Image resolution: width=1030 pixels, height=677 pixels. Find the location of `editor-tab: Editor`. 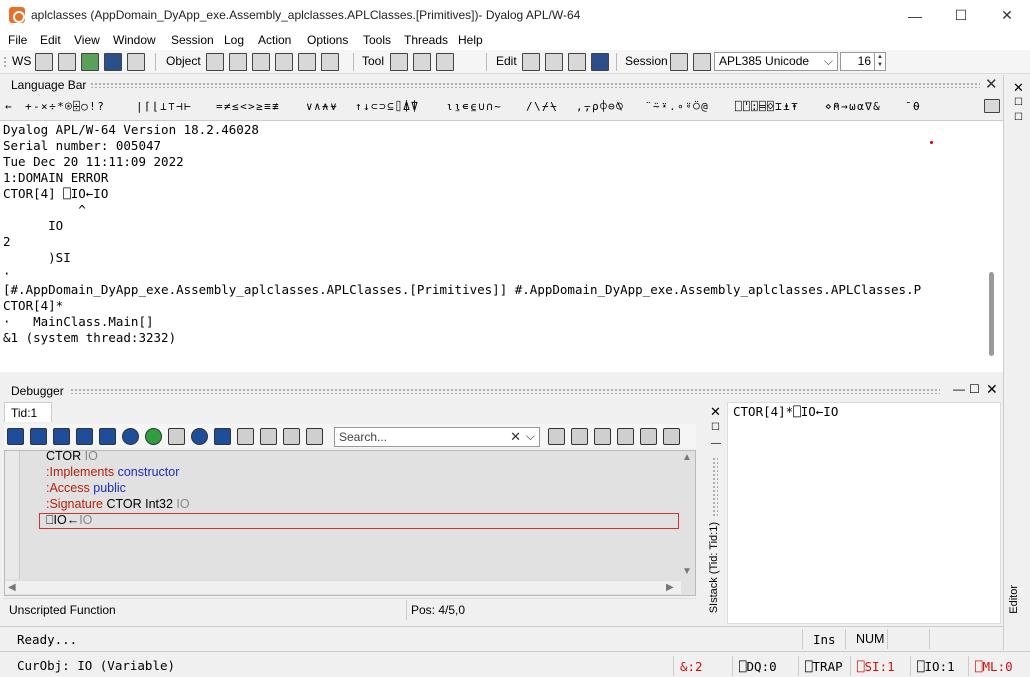

editor-tab: Editor is located at coordinates (1014, 599).